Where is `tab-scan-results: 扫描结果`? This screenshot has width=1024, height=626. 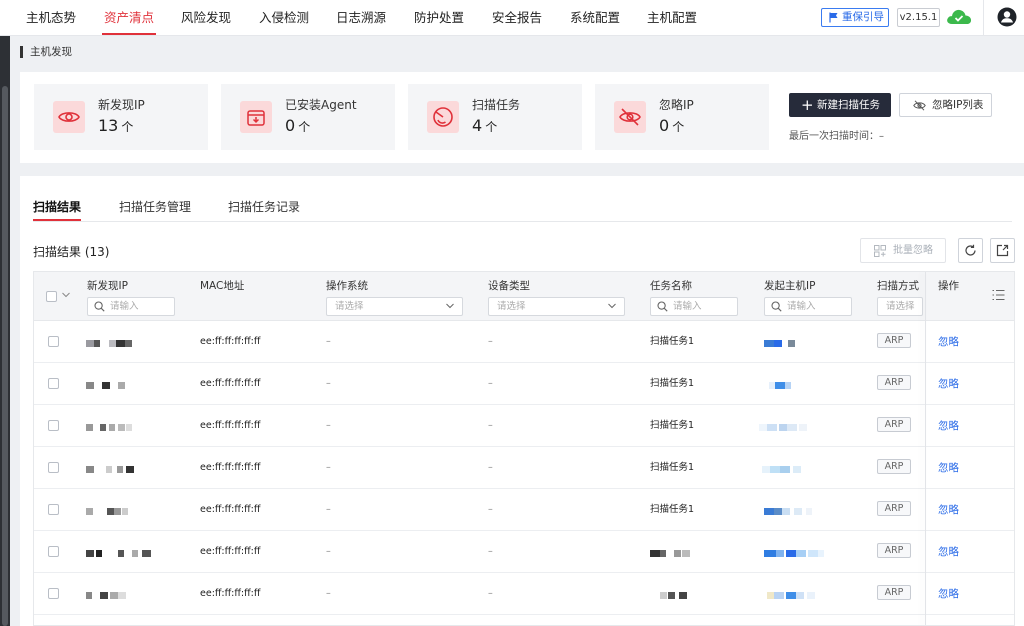 tab-scan-results: 扫描结果 is located at coordinates (57, 209).